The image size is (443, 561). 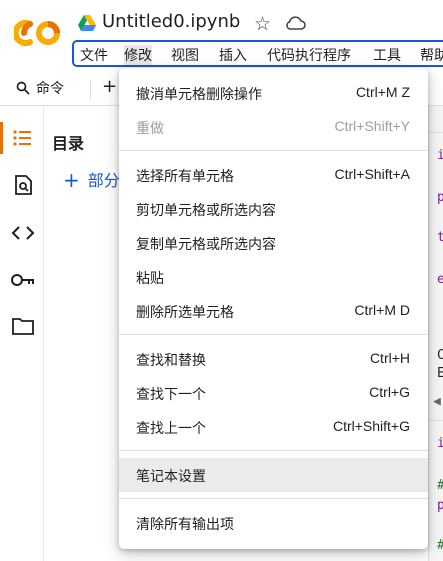 What do you see at coordinates (273, 243) in the screenshot?
I see `menu-item-copy: 复制单元格或所选内容` at bounding box center [273, 243].